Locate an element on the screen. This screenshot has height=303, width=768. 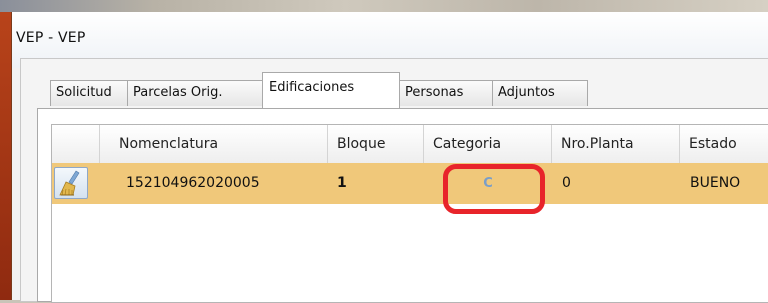
cell-estado: BUENO is located at coordinates (715, 183).